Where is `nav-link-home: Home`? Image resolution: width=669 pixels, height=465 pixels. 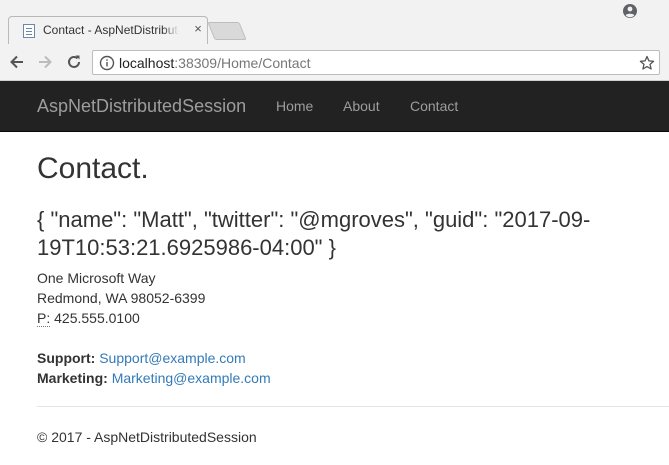
nav-link-home: Home is located at coordinates (294, 106).